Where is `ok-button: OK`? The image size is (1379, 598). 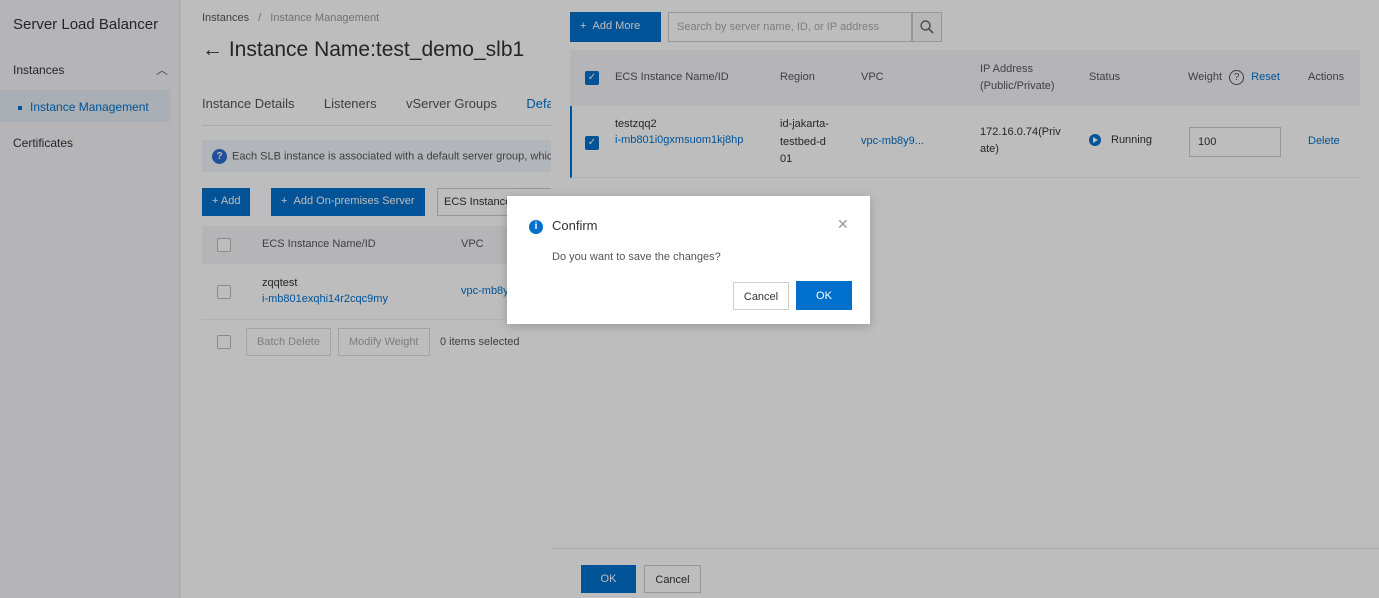 ok-button: OK is located at coordinates (824, 295).